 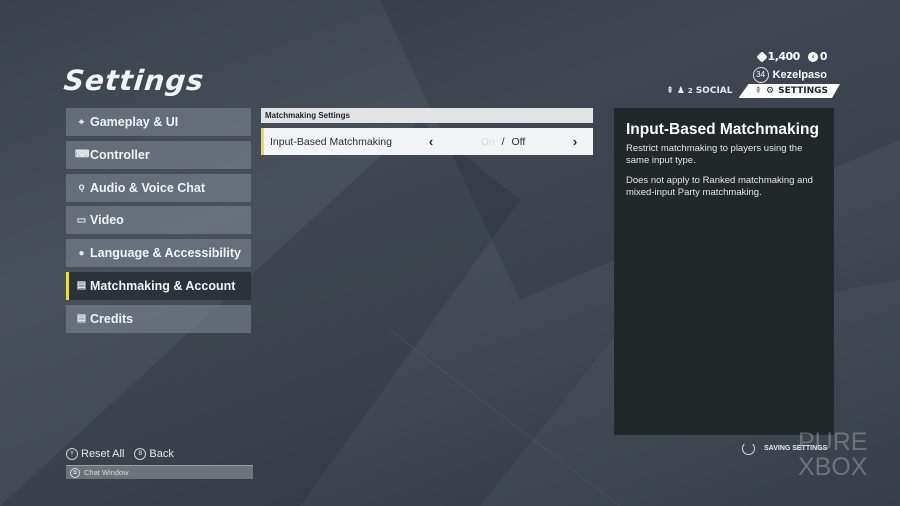 I want to click on watermark-line: PURE, so click(x=833, y=442).